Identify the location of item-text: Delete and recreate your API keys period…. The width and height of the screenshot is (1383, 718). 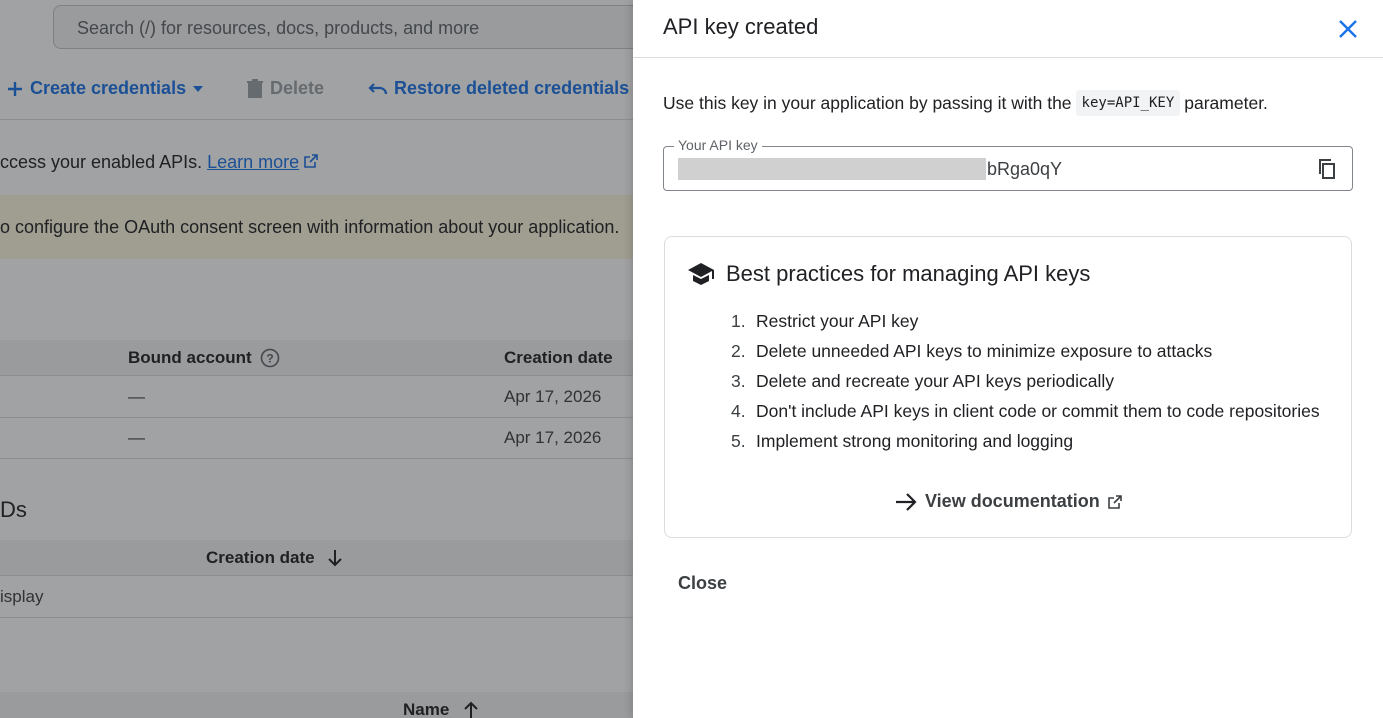
(935, 381).